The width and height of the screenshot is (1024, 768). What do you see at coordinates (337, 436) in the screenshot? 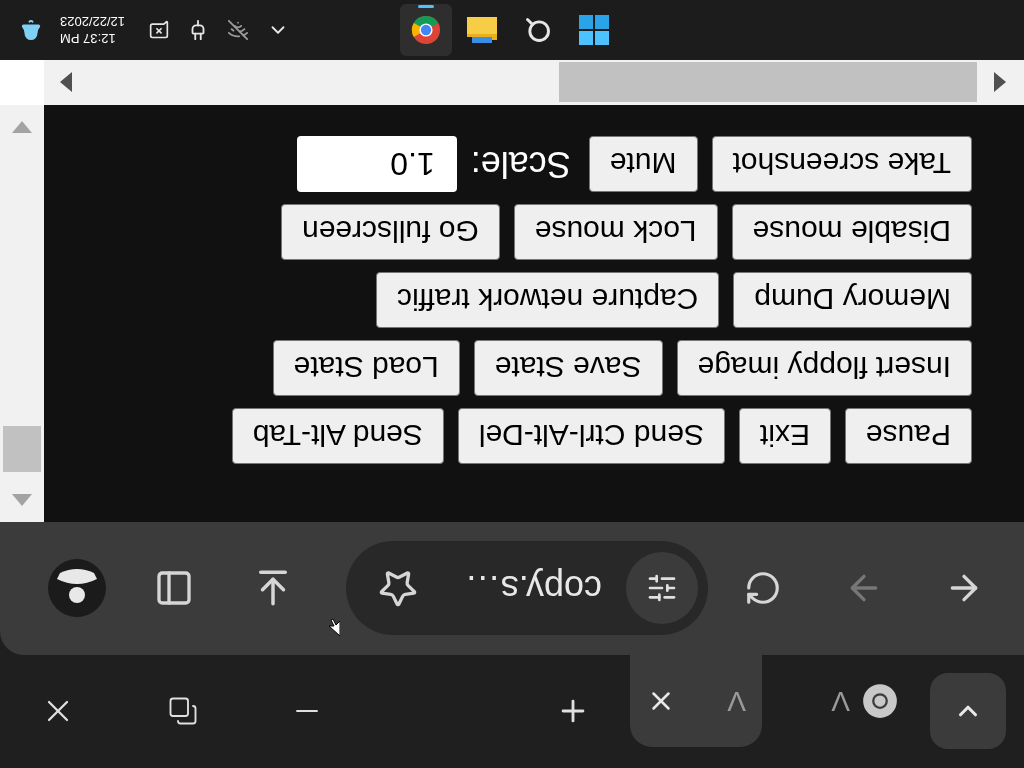
I see `emulator-button: Send Alt-Tab` at bounding box center [337, 436].